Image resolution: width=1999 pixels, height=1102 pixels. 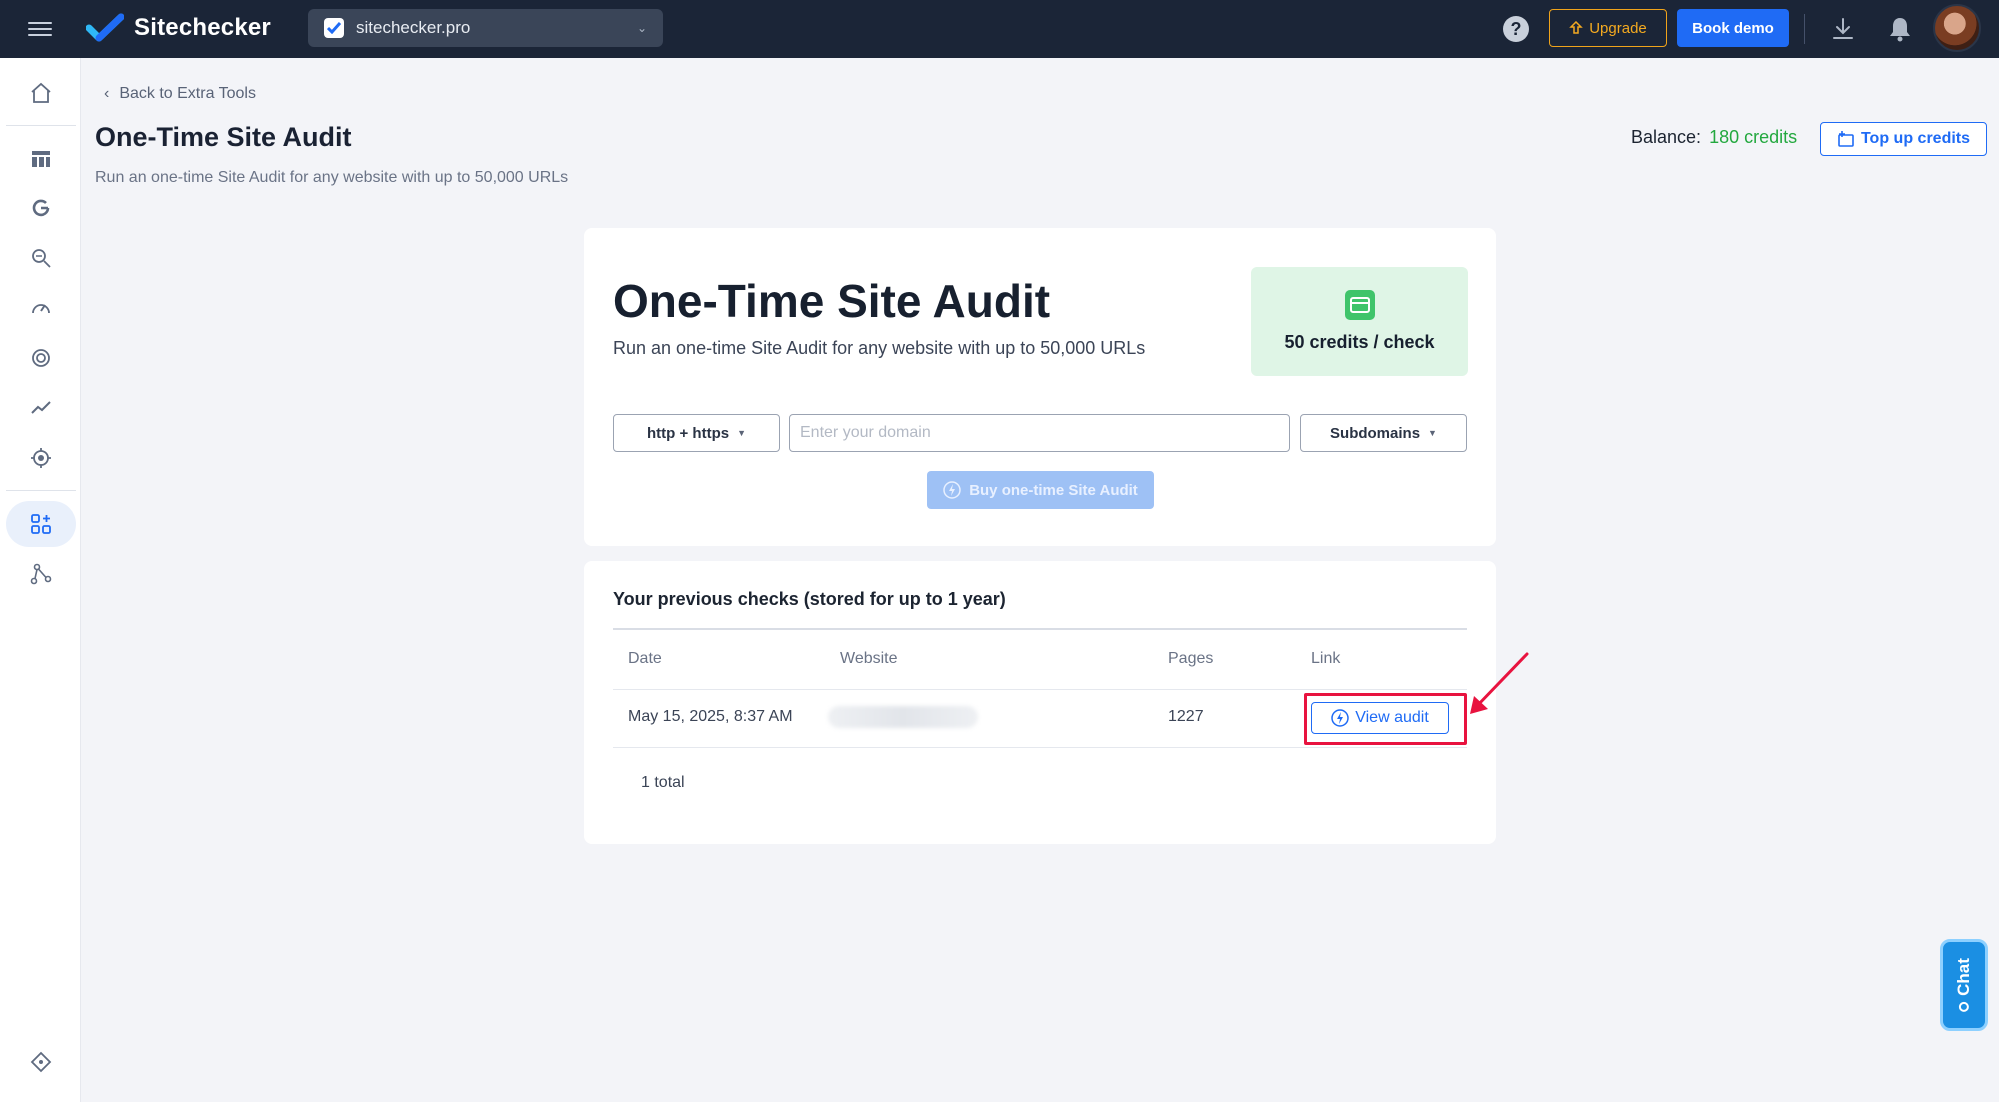 I want to click on balance-label: Balance:, so click(x=1666, y=137).